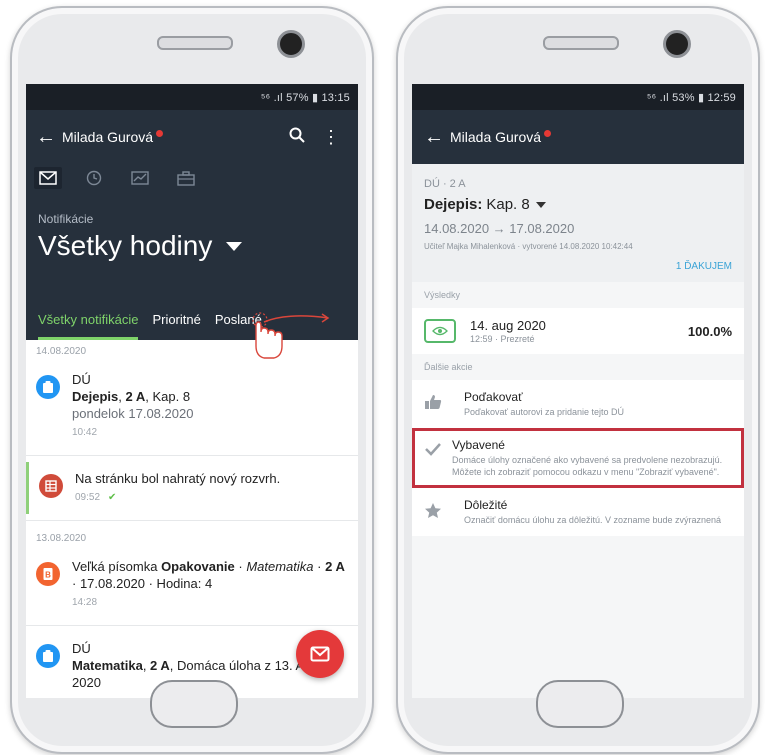 The width and height of the screenshot is (765, 755). What do you see at coordinates (578, 295) in the screenshot?
I see `section-label-results: Výsledky` at bounding box center [578, 295].